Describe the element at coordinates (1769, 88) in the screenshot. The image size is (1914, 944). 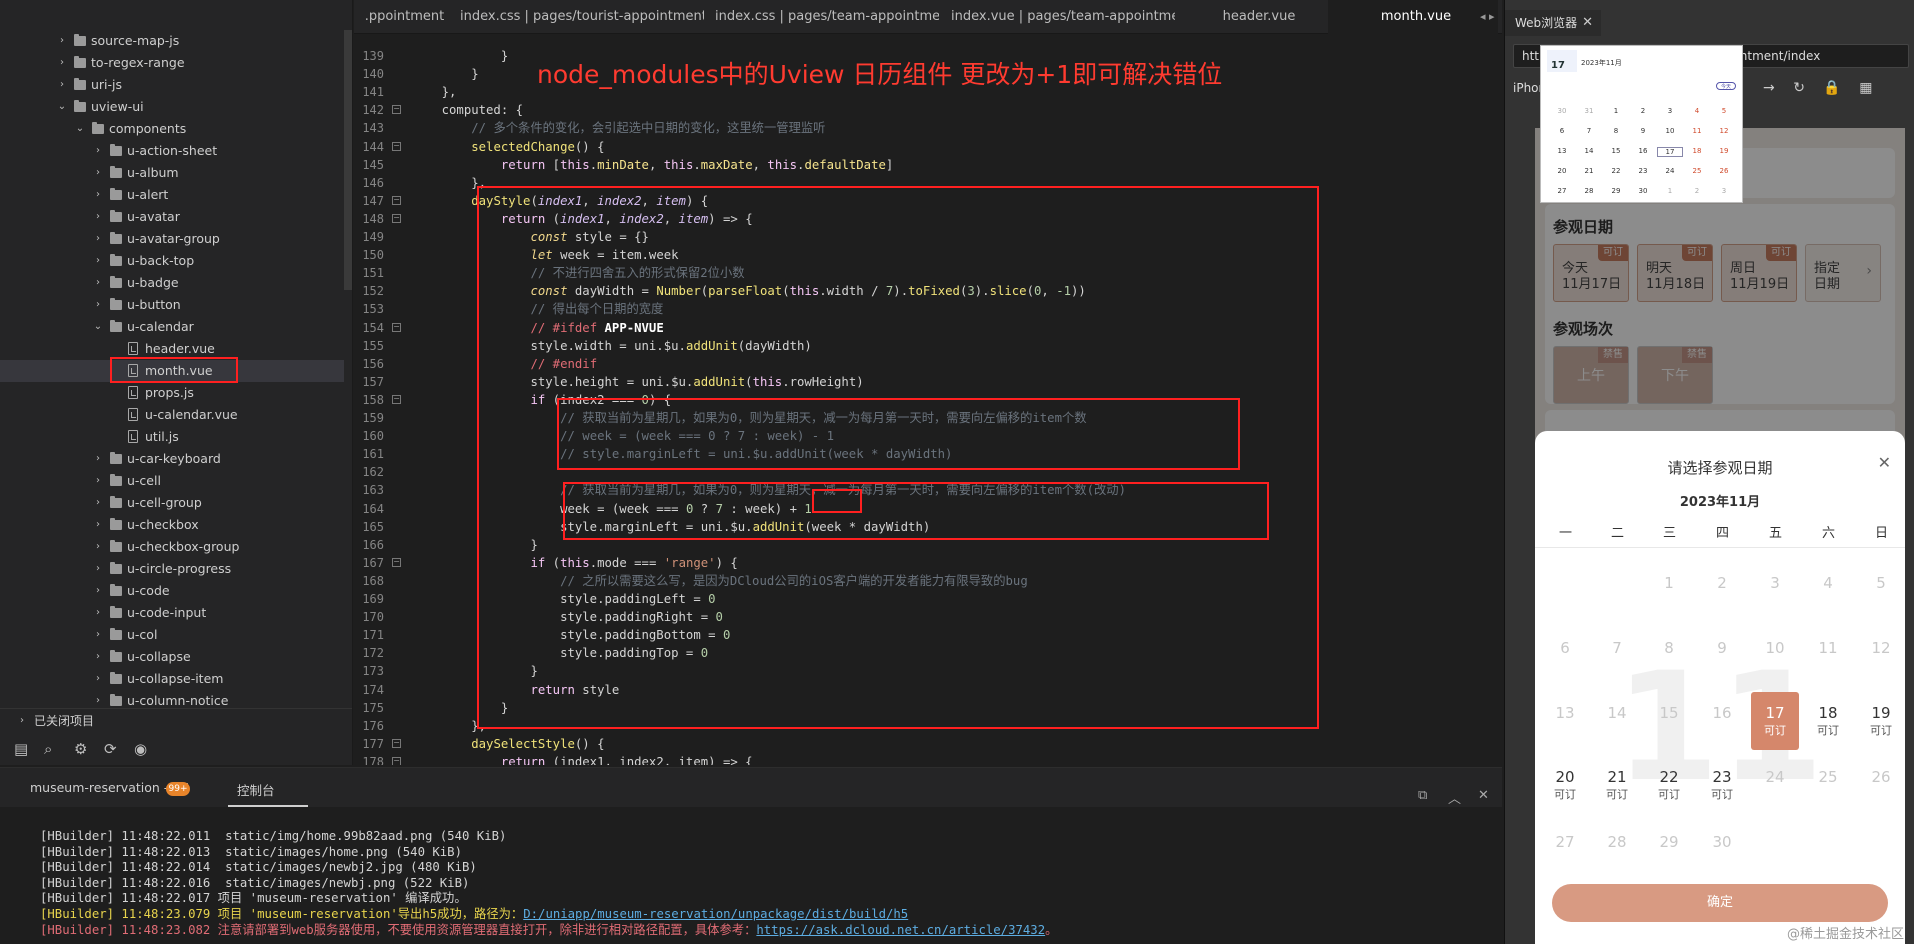
I see `forward-icon: →` at that location.